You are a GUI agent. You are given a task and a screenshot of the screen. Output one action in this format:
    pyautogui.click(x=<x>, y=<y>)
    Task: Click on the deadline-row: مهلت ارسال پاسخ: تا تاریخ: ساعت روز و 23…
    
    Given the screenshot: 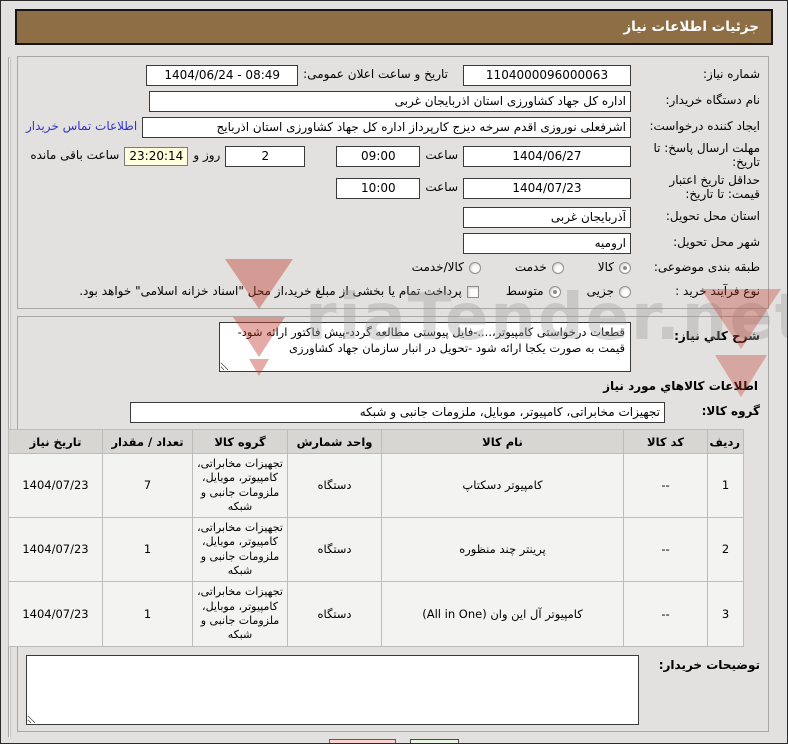 What is the action you would take?
    pyautogui.click(x=393, y=156)
    